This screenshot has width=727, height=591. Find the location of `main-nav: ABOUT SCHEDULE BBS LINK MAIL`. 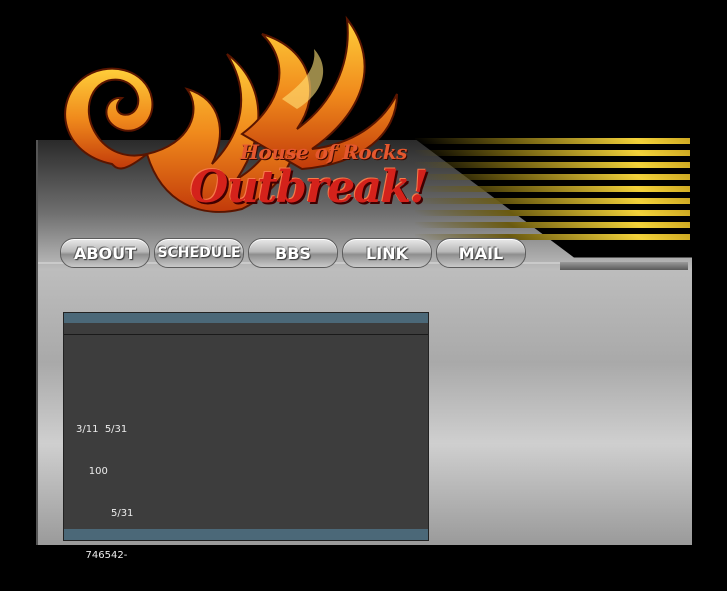

main-nav: ABOUT SCHEDULE BBS LINK MAIL is located at coordinates (293, 253).